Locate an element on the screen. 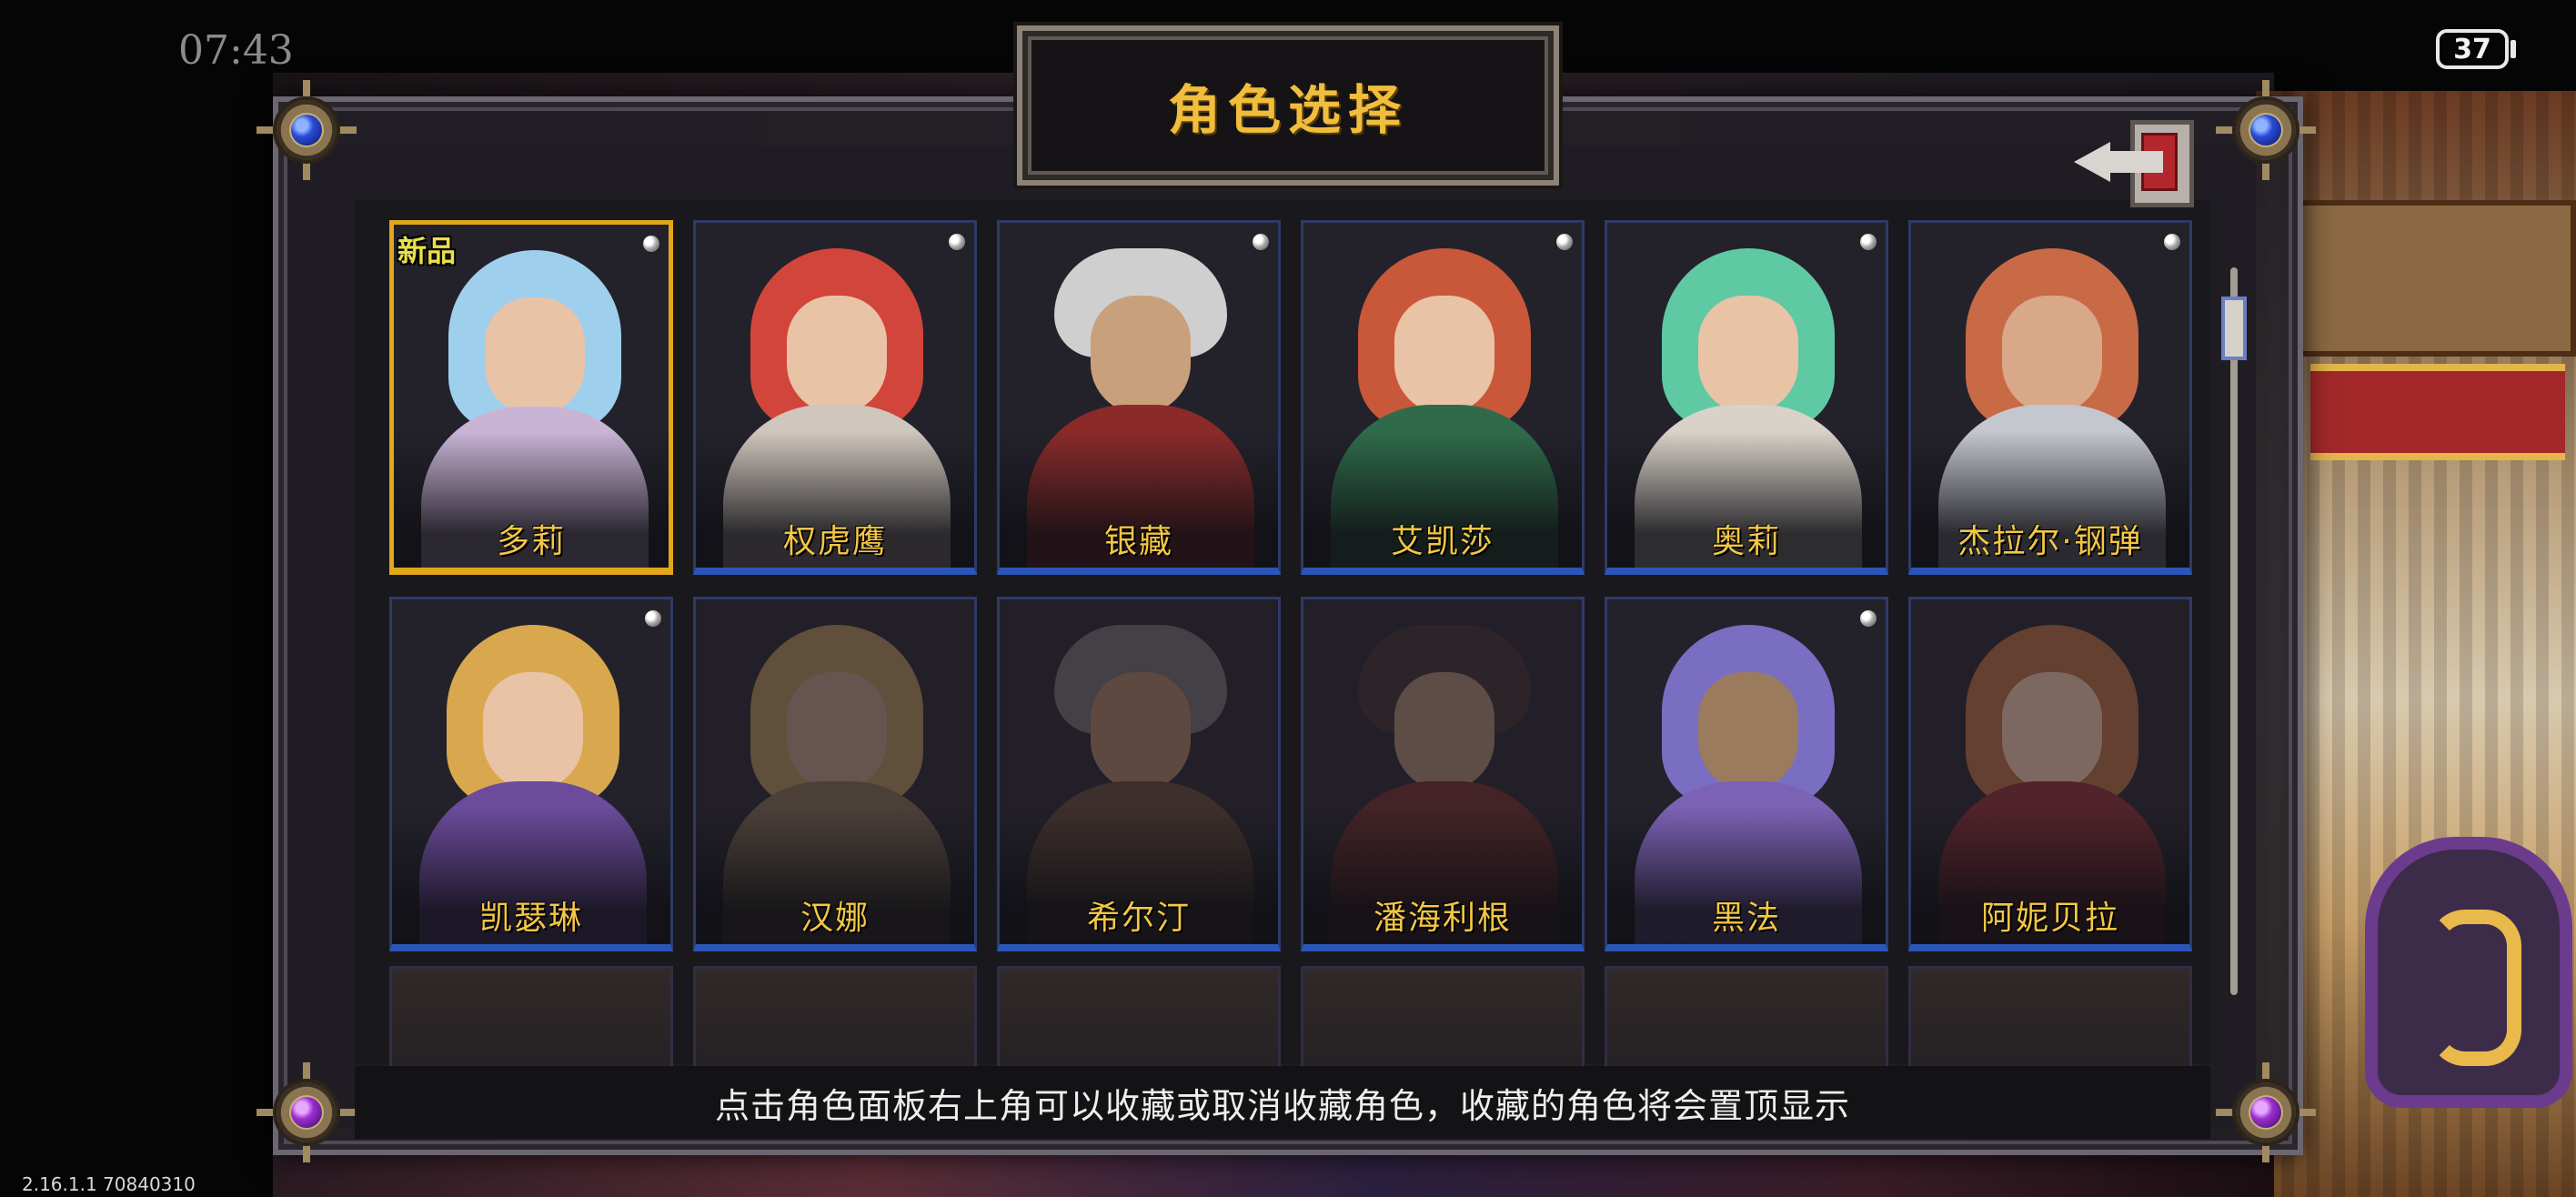  hint-text: 点击角色面板右上角可以收藏或取消收藏角色，收藏的角色将会置顶显示 is located at coordinates (1282, 1105).